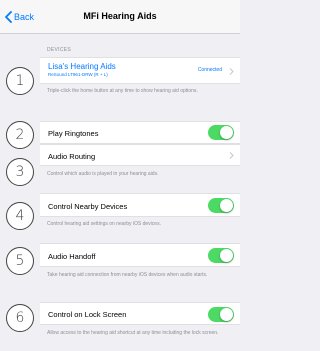  What do you see at coordinates (20, 135) in the screenshot?
I see `callout-2: 2` at bounding box center [20, 135].